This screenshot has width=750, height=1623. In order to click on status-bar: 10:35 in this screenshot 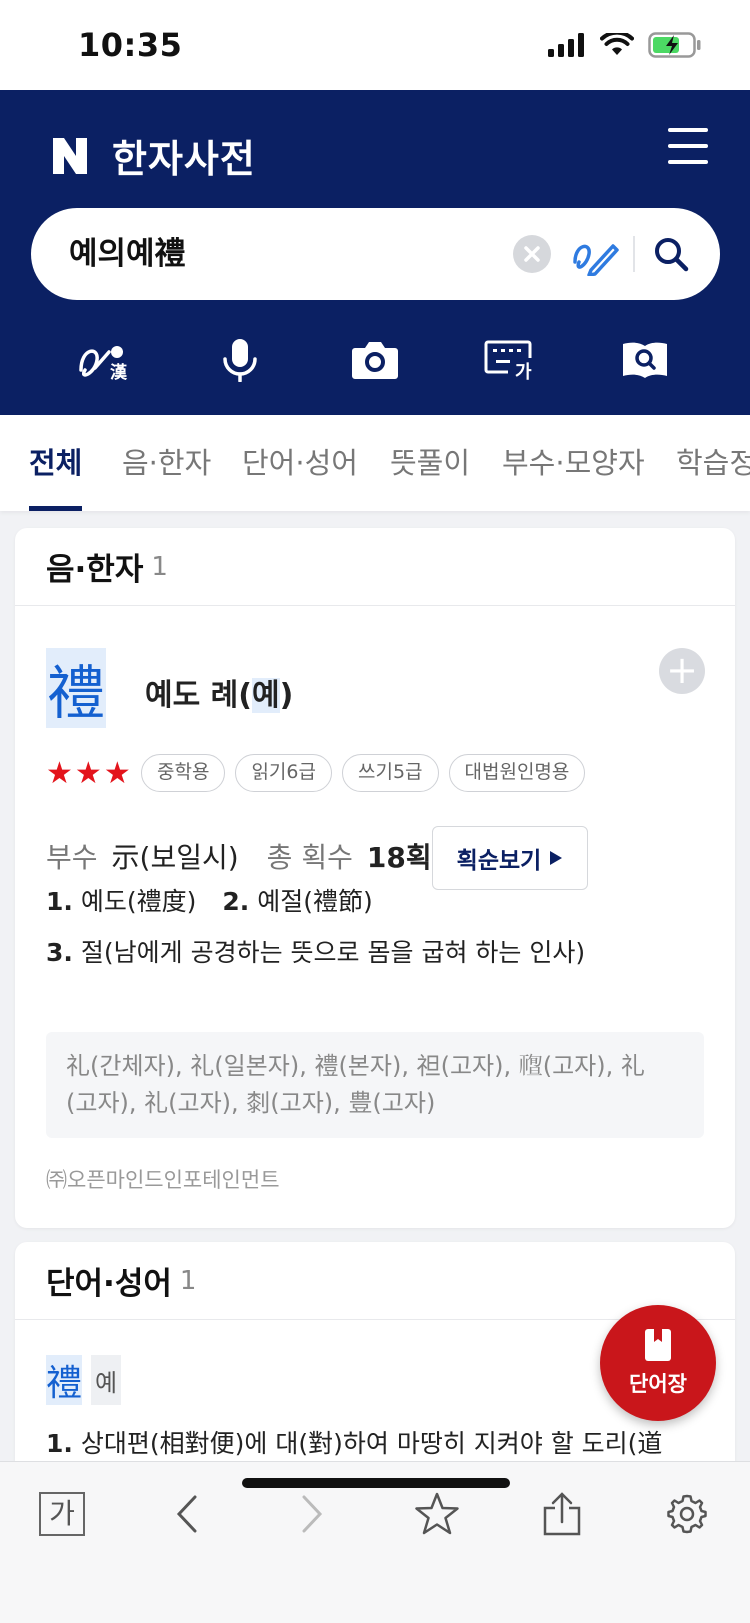, I will do `click(375, 45)`.